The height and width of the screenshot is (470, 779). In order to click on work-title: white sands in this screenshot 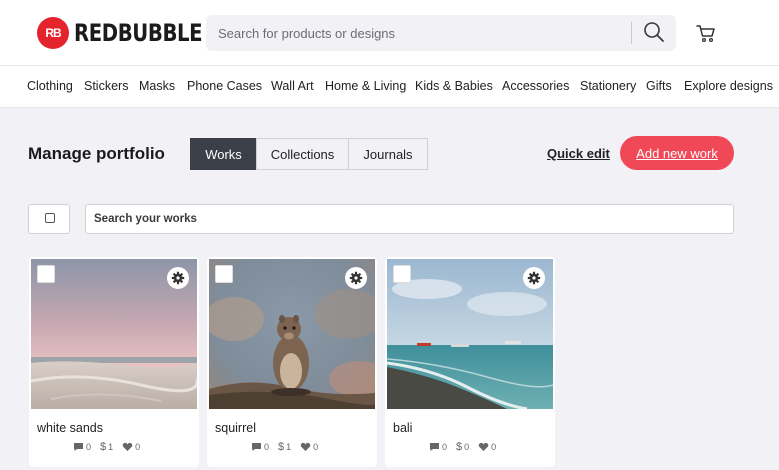, I will do `click(70, 428)`.